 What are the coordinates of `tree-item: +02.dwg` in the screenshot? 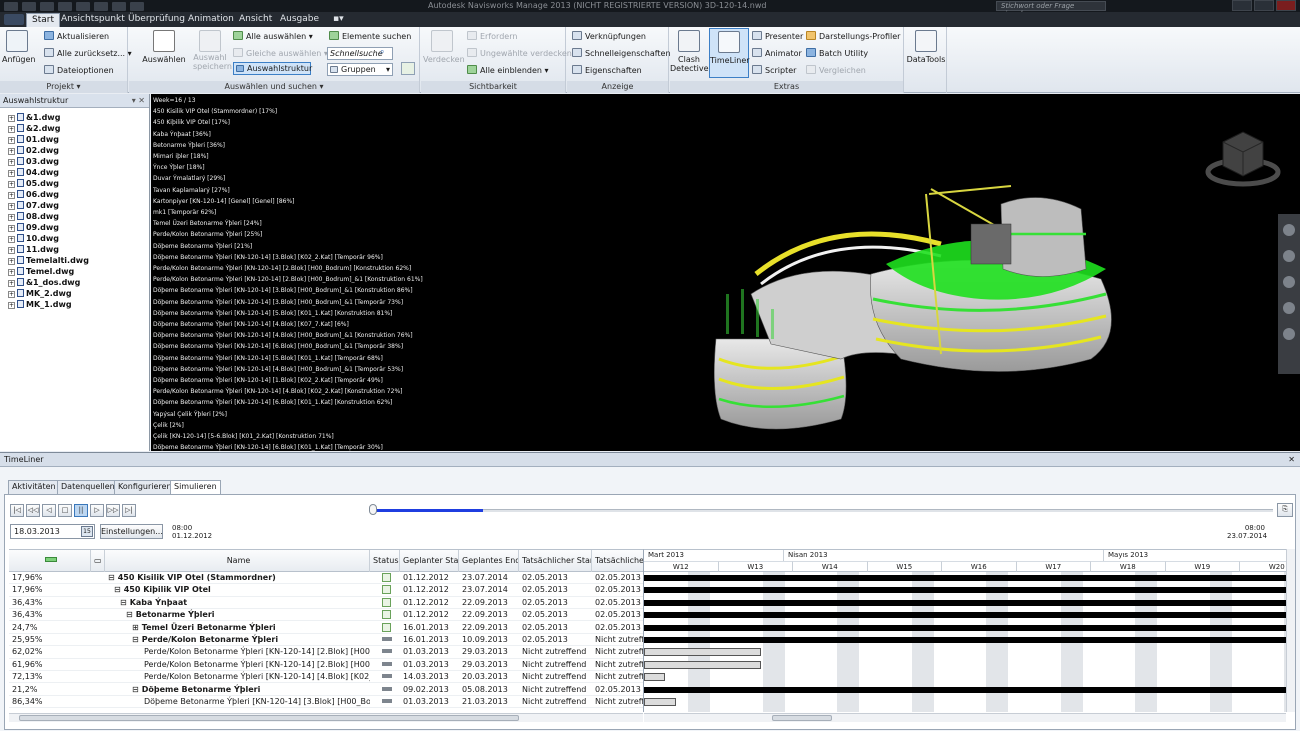 It's located at (74, 150).